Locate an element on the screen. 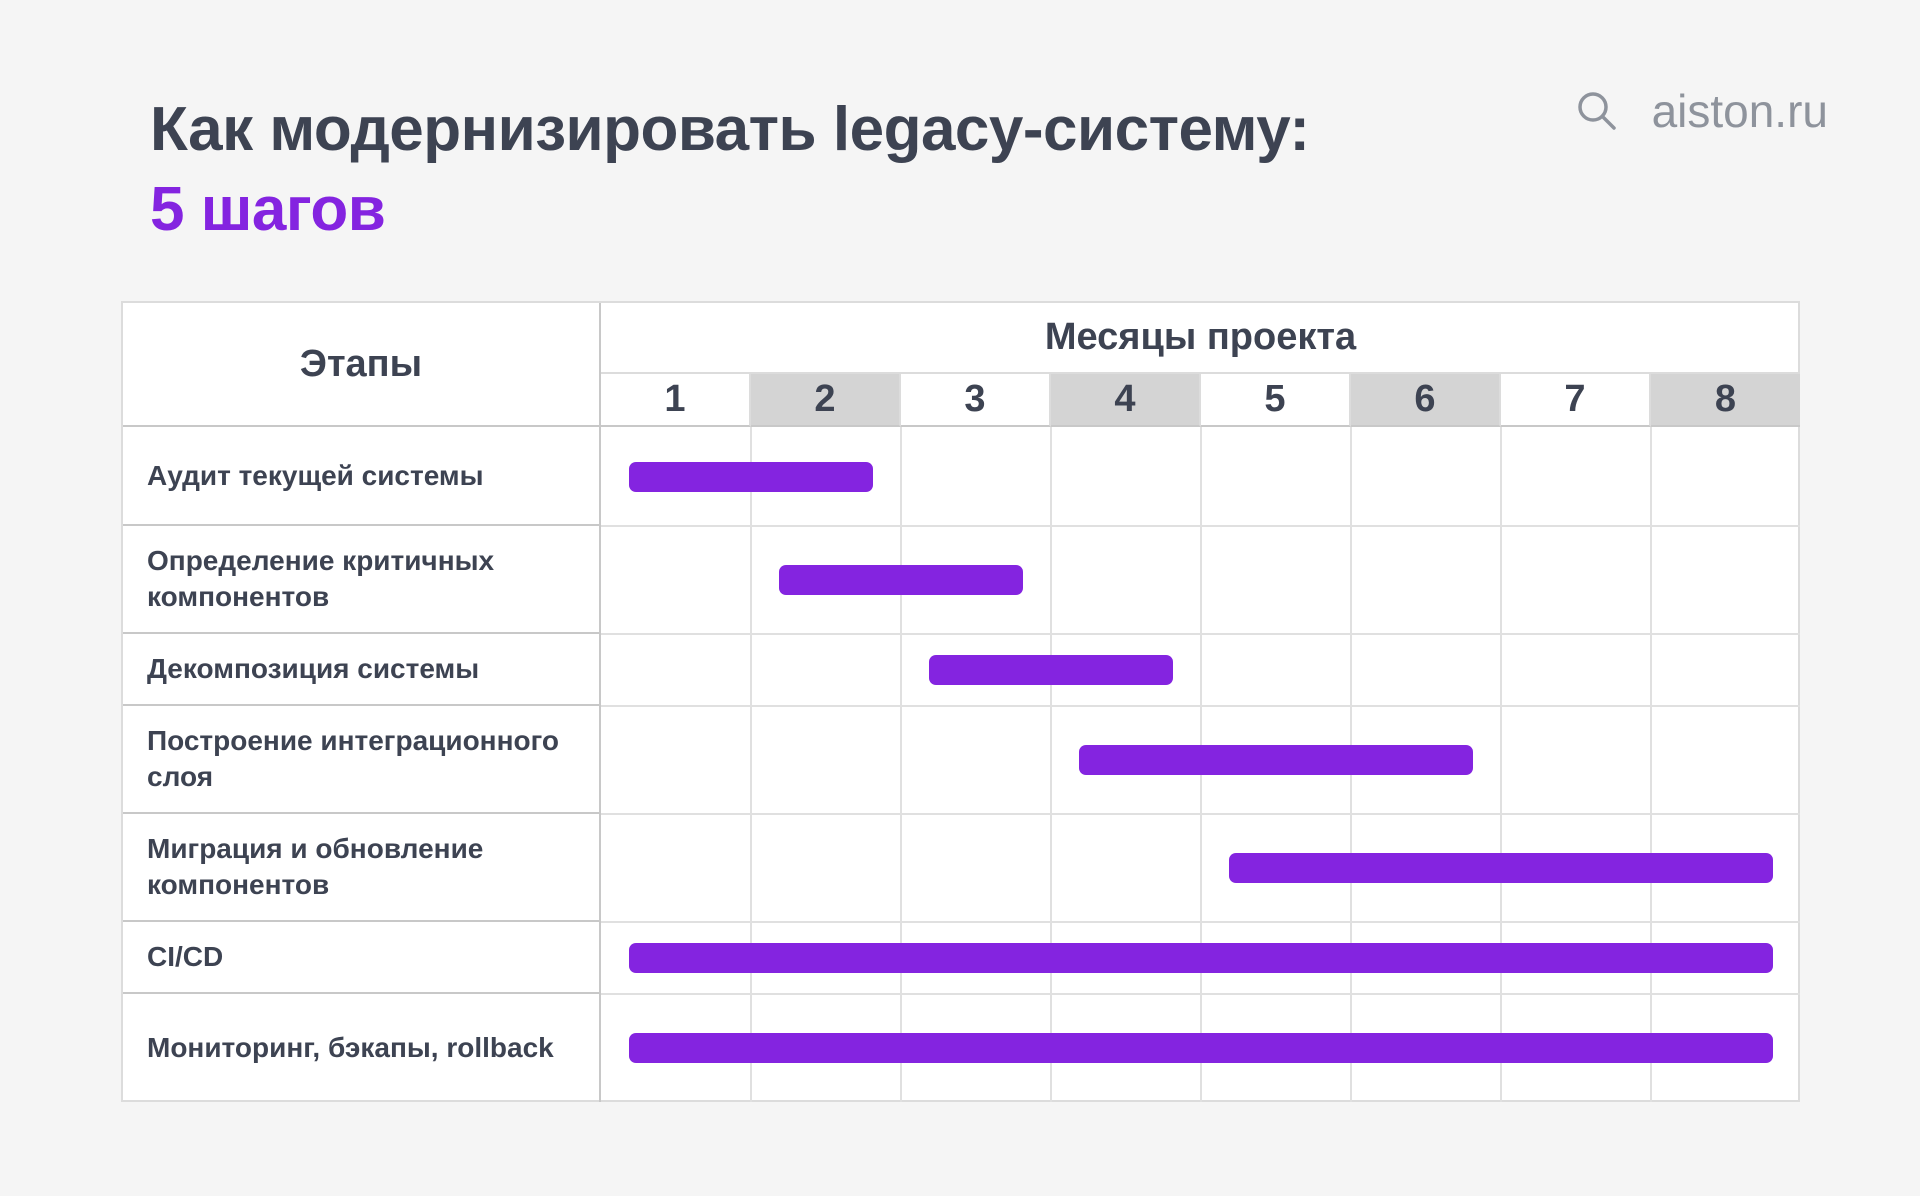 The image size is (1920, 1196). stage-label: CI/CD is located at coordinates (362, 958).